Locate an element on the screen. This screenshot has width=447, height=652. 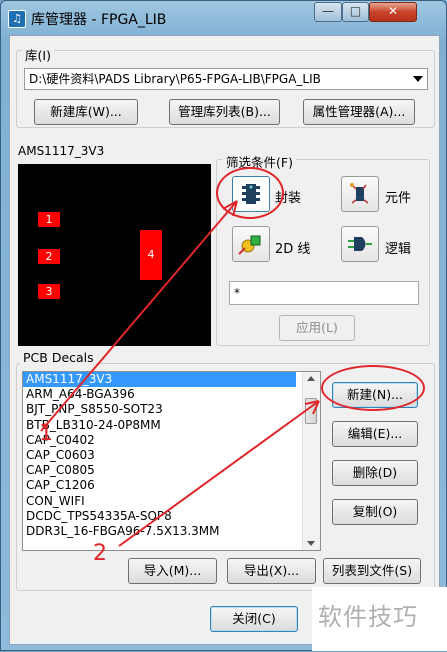
annotation-step-2: 2 is located at coordinates (100, 553).